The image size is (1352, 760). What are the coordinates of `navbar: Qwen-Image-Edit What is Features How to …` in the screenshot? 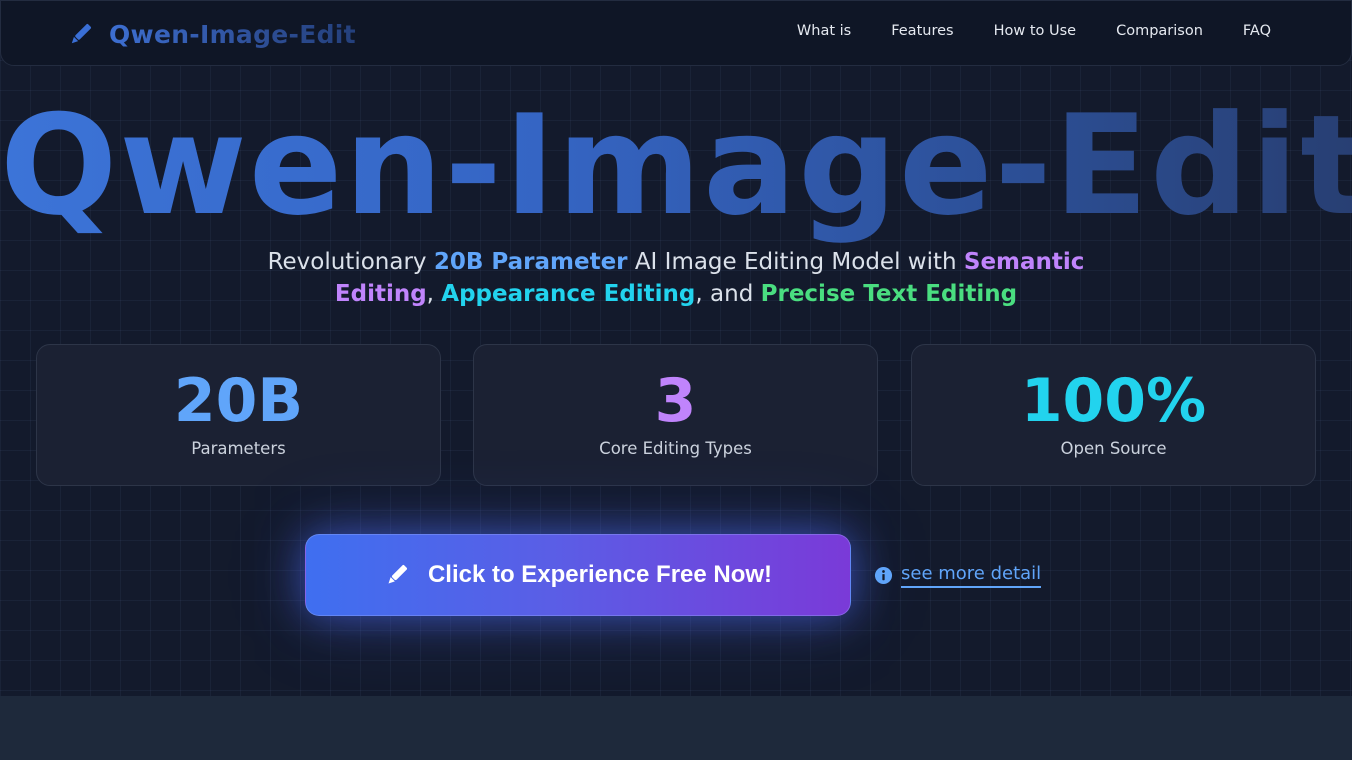 It's located at (676, 33).